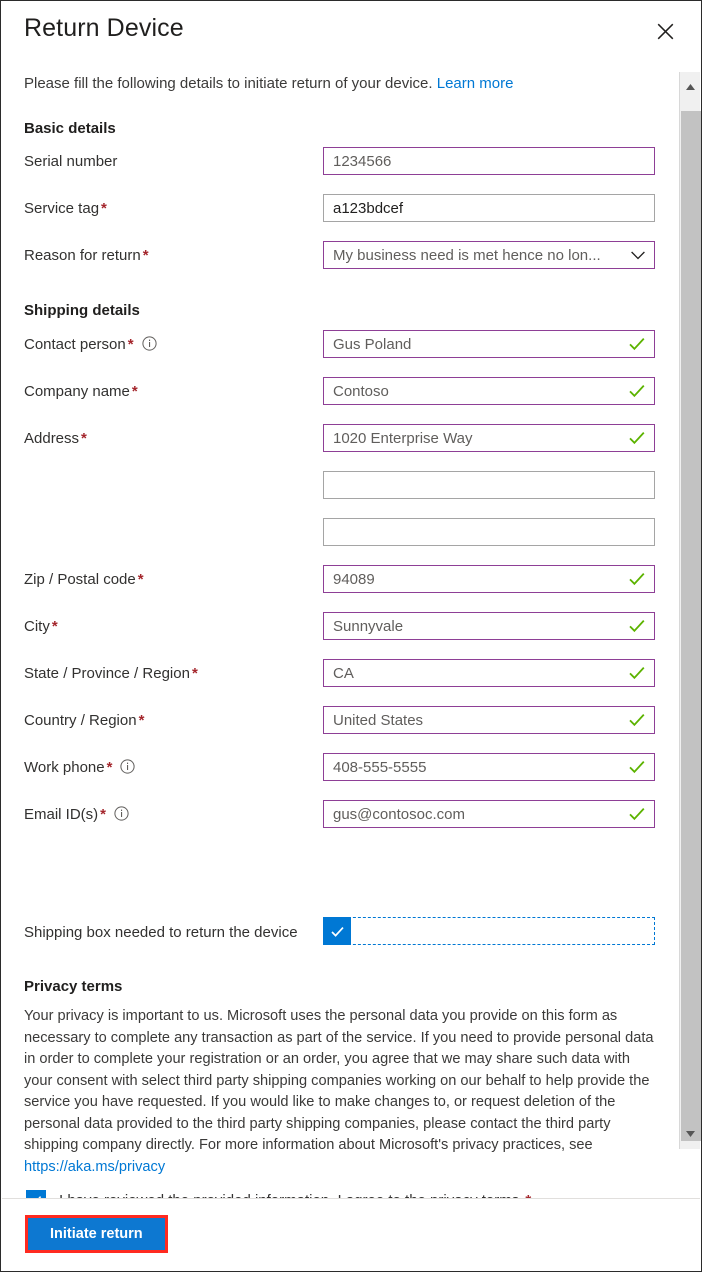  Describe the element at coordinates (489, 767) in the screenshot. I see `field-input: 408-555-5555` at that location.